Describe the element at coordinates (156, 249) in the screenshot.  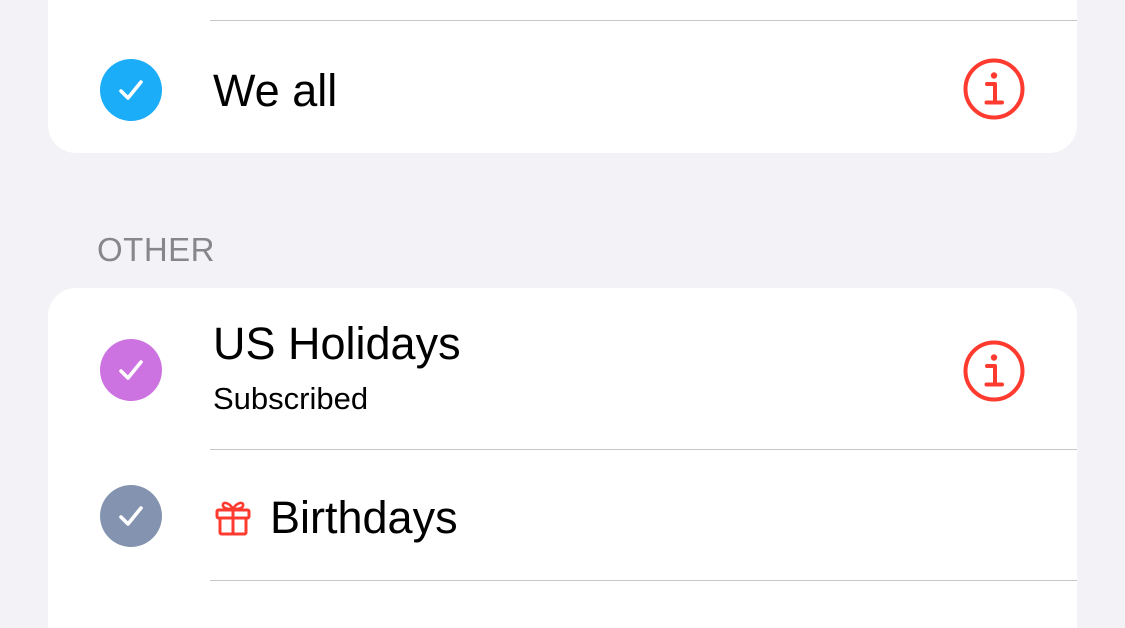
I see `section-header-other: OTHER` at that location.